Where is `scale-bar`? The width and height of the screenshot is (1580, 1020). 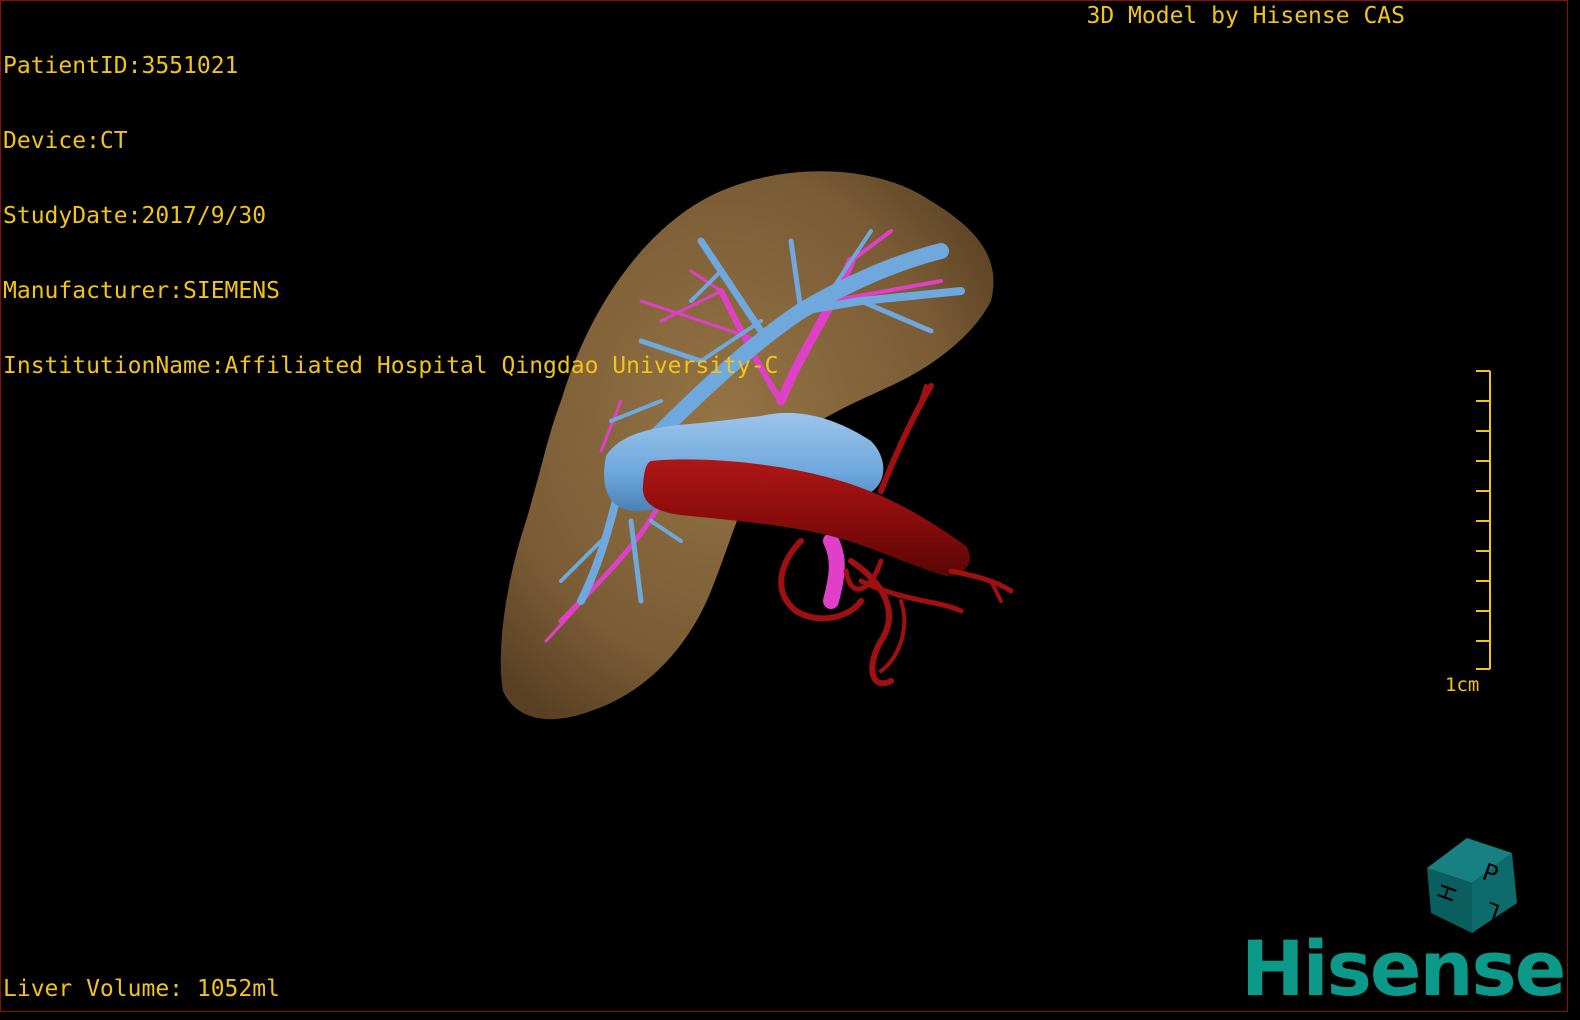 scale-bar is located at coordinates (1483, 520).